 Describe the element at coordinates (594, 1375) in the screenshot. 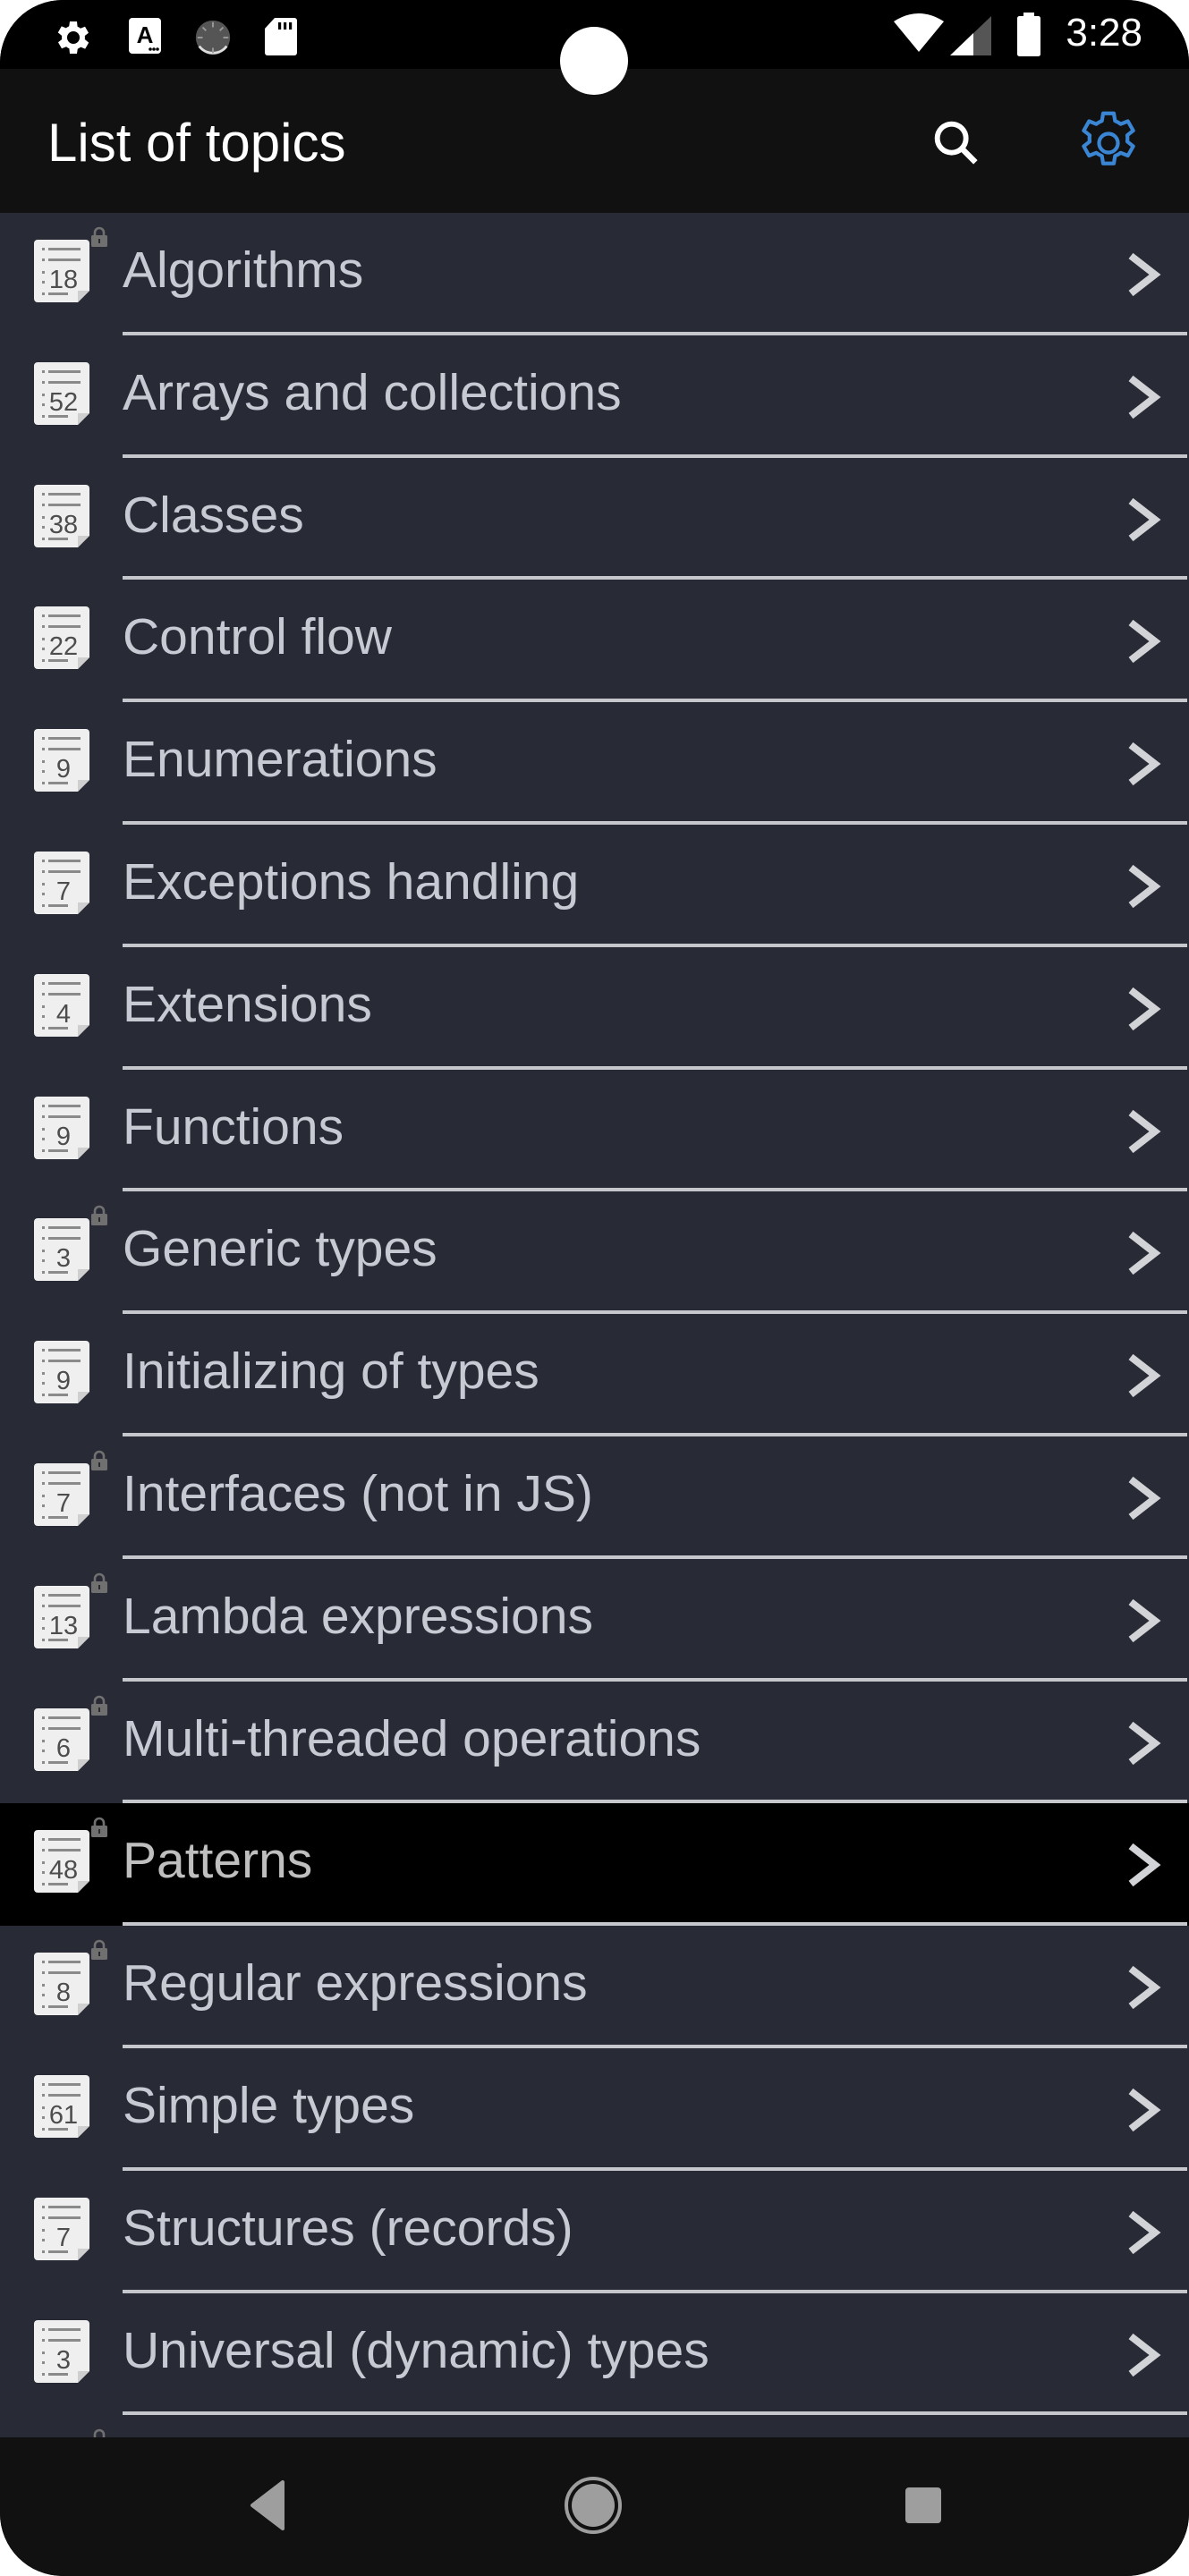

I see `topic-row: 9 Initializing of types` at that location.